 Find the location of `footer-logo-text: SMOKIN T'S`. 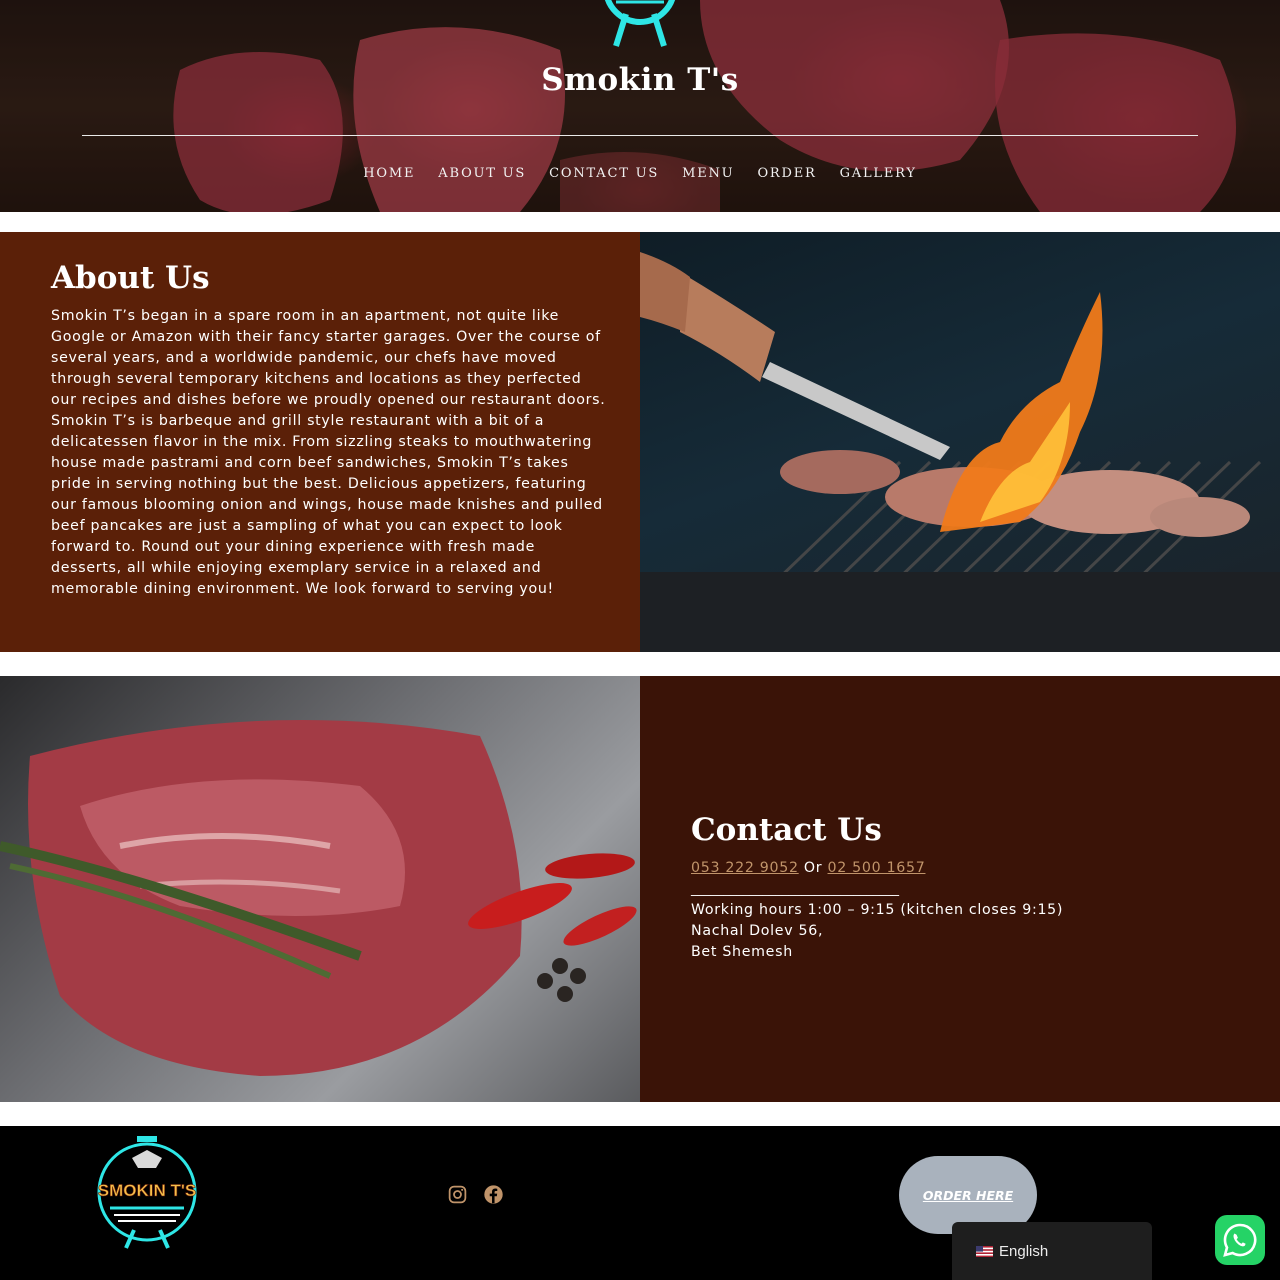

footer-logo-text: SMOKIN T'S is located at coordinates (147, 1190).